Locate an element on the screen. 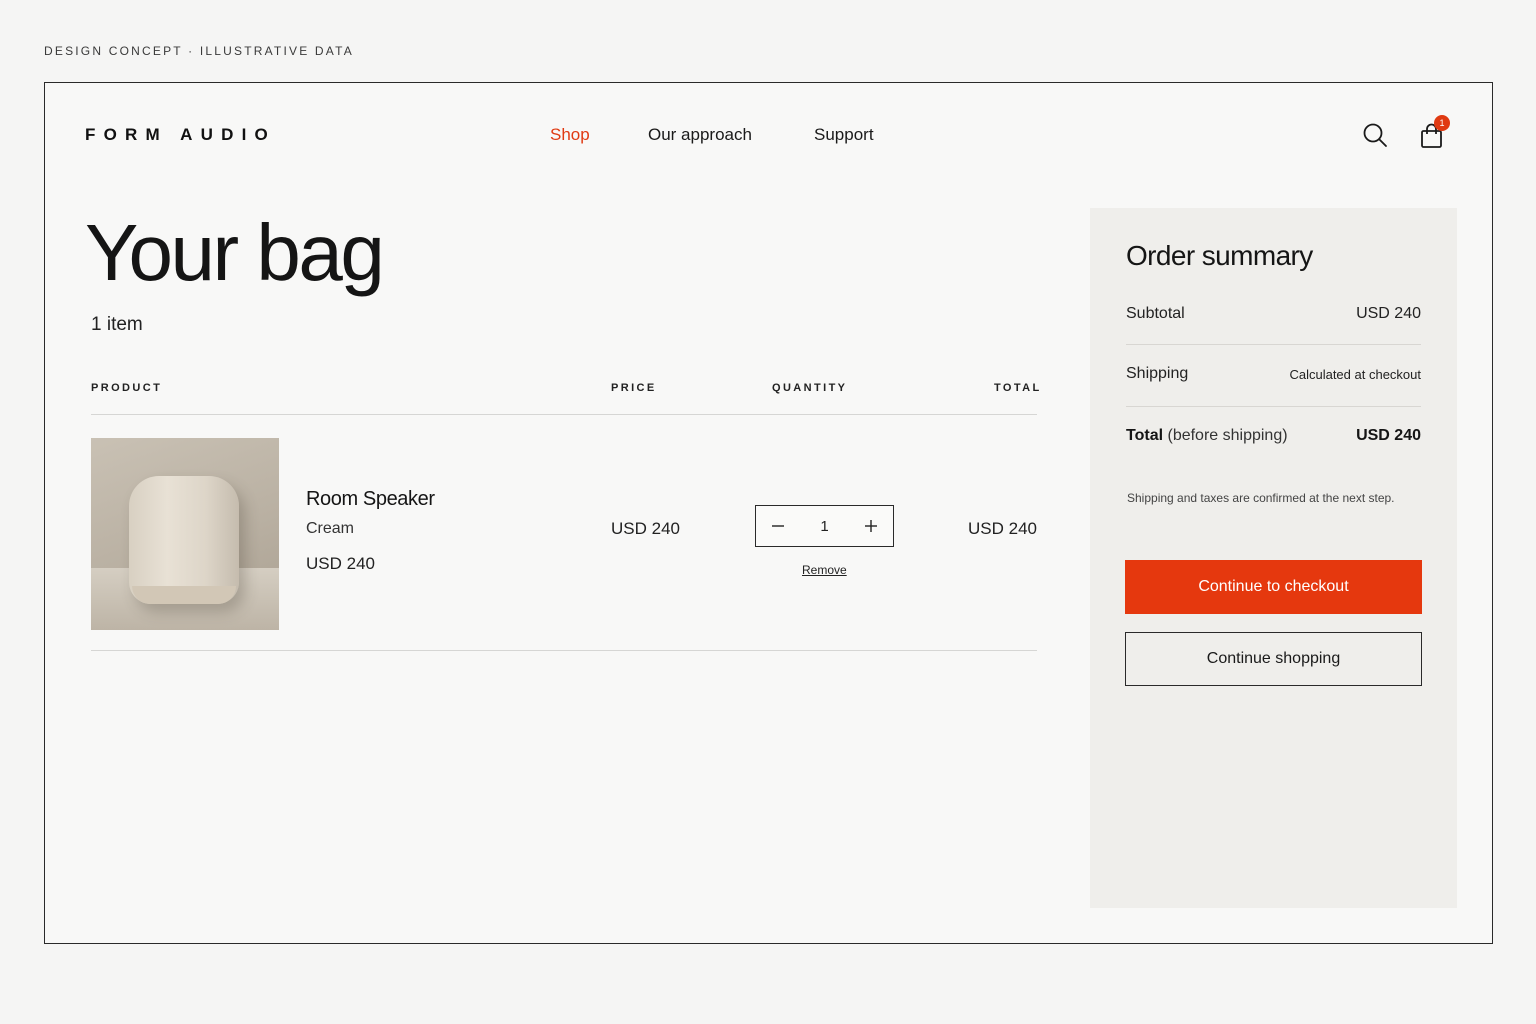 This screenshot has width=1536, height=1024. remove-item-link: Remove is located at coordinates (824, 570).